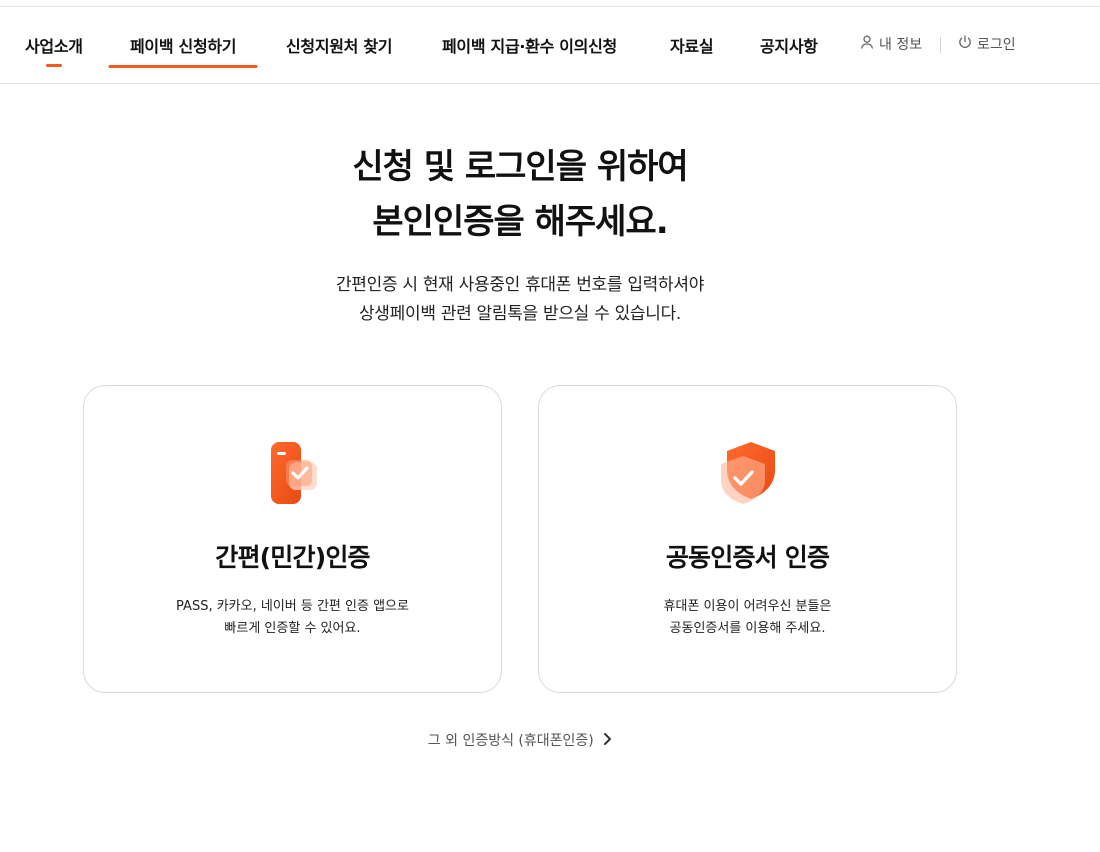 The width and height of the screenshot is (1100, 852). What do you see at coordinates (747, 618) in the screenshot?
I see `card-description: 휴대폰 이용이 어려우신 분들은 공동인증서를 이용해 주세요.` at bounding box center [747, 618].